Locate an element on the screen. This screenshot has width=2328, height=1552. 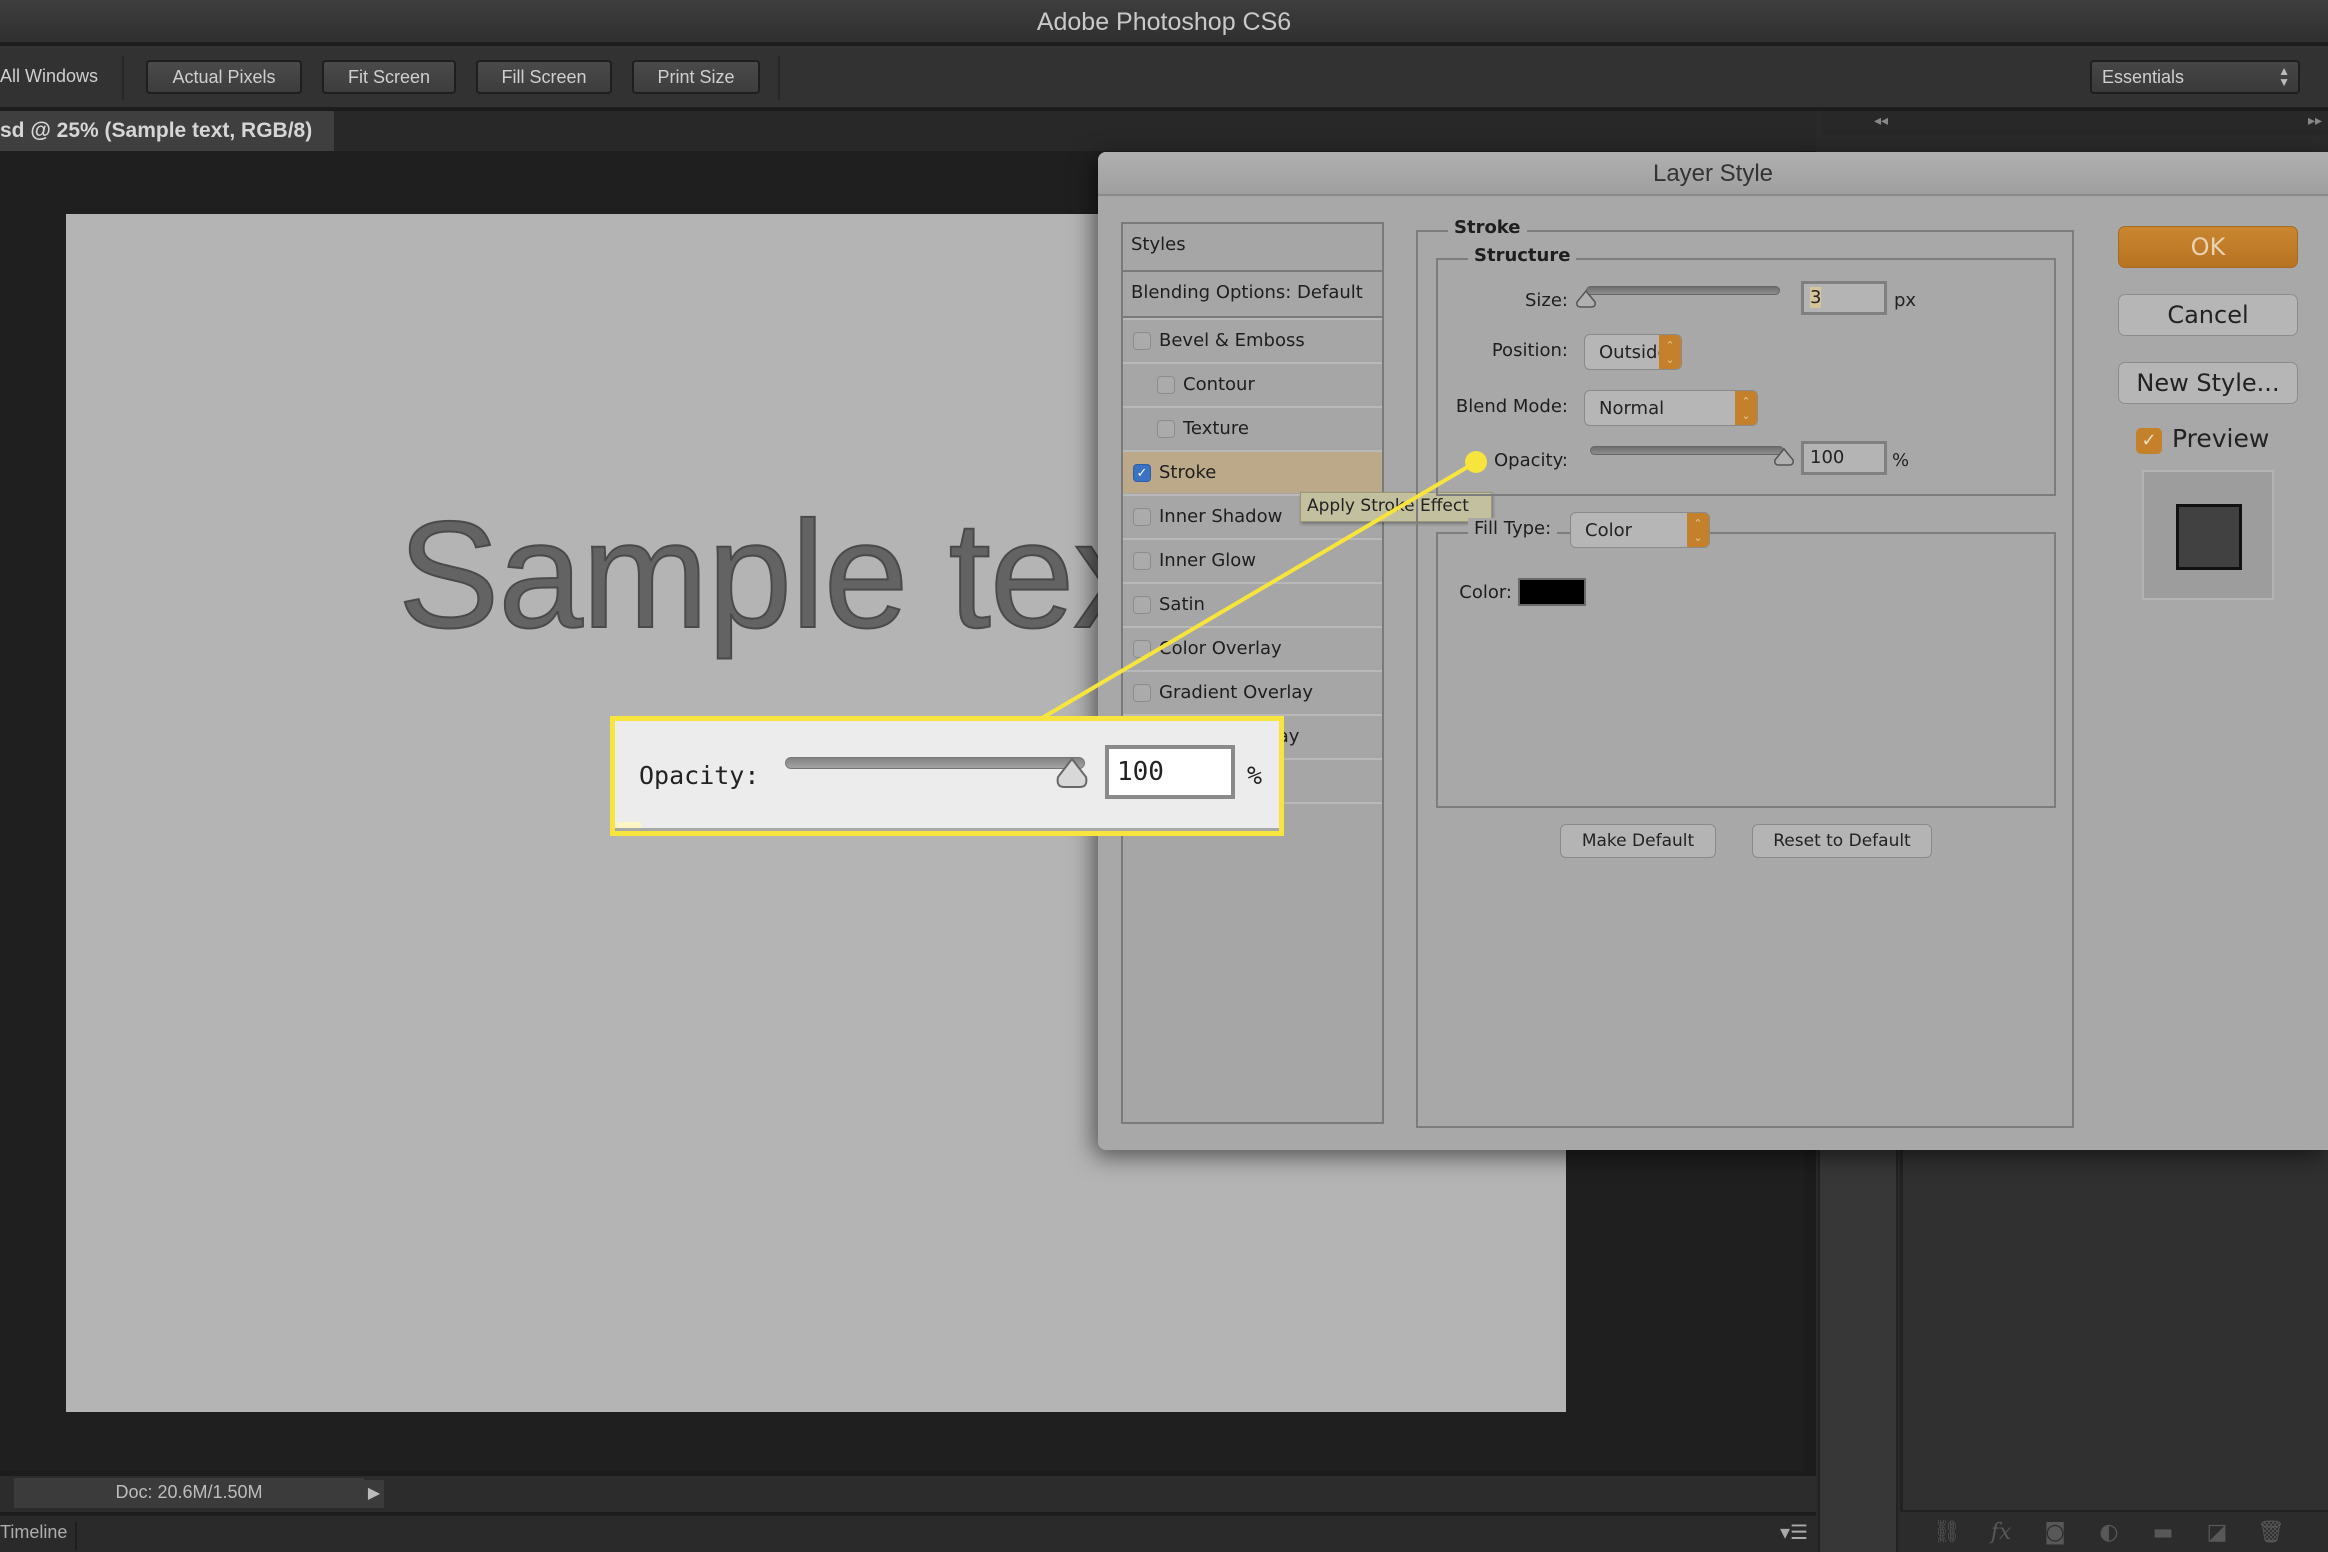
color-label: Color: is located at coordinates (1485, 592).